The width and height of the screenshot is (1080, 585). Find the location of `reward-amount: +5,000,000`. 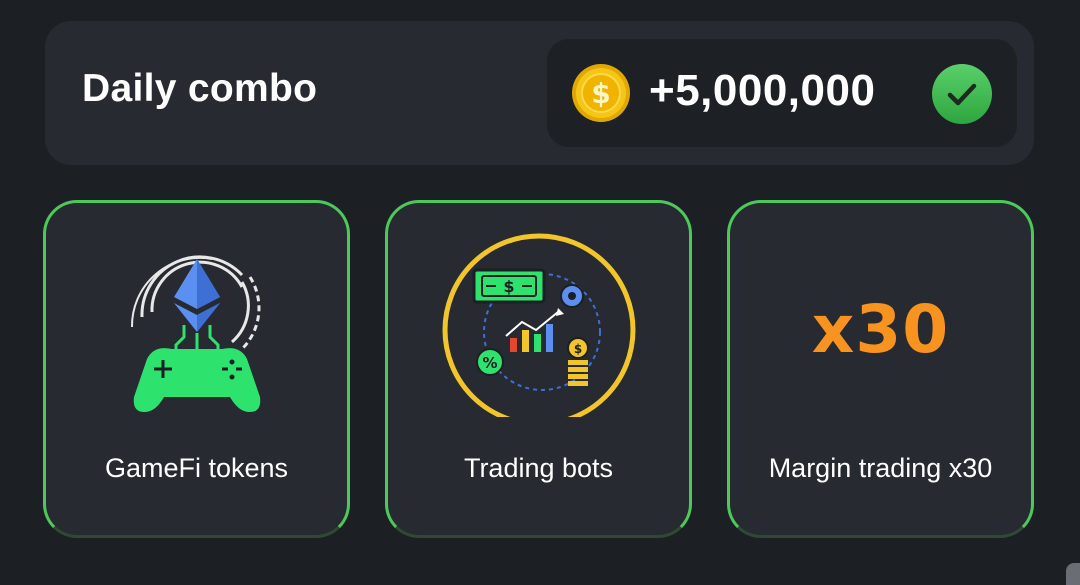

reward-amount: +5,000,000 is located at coordinates (762, 90).